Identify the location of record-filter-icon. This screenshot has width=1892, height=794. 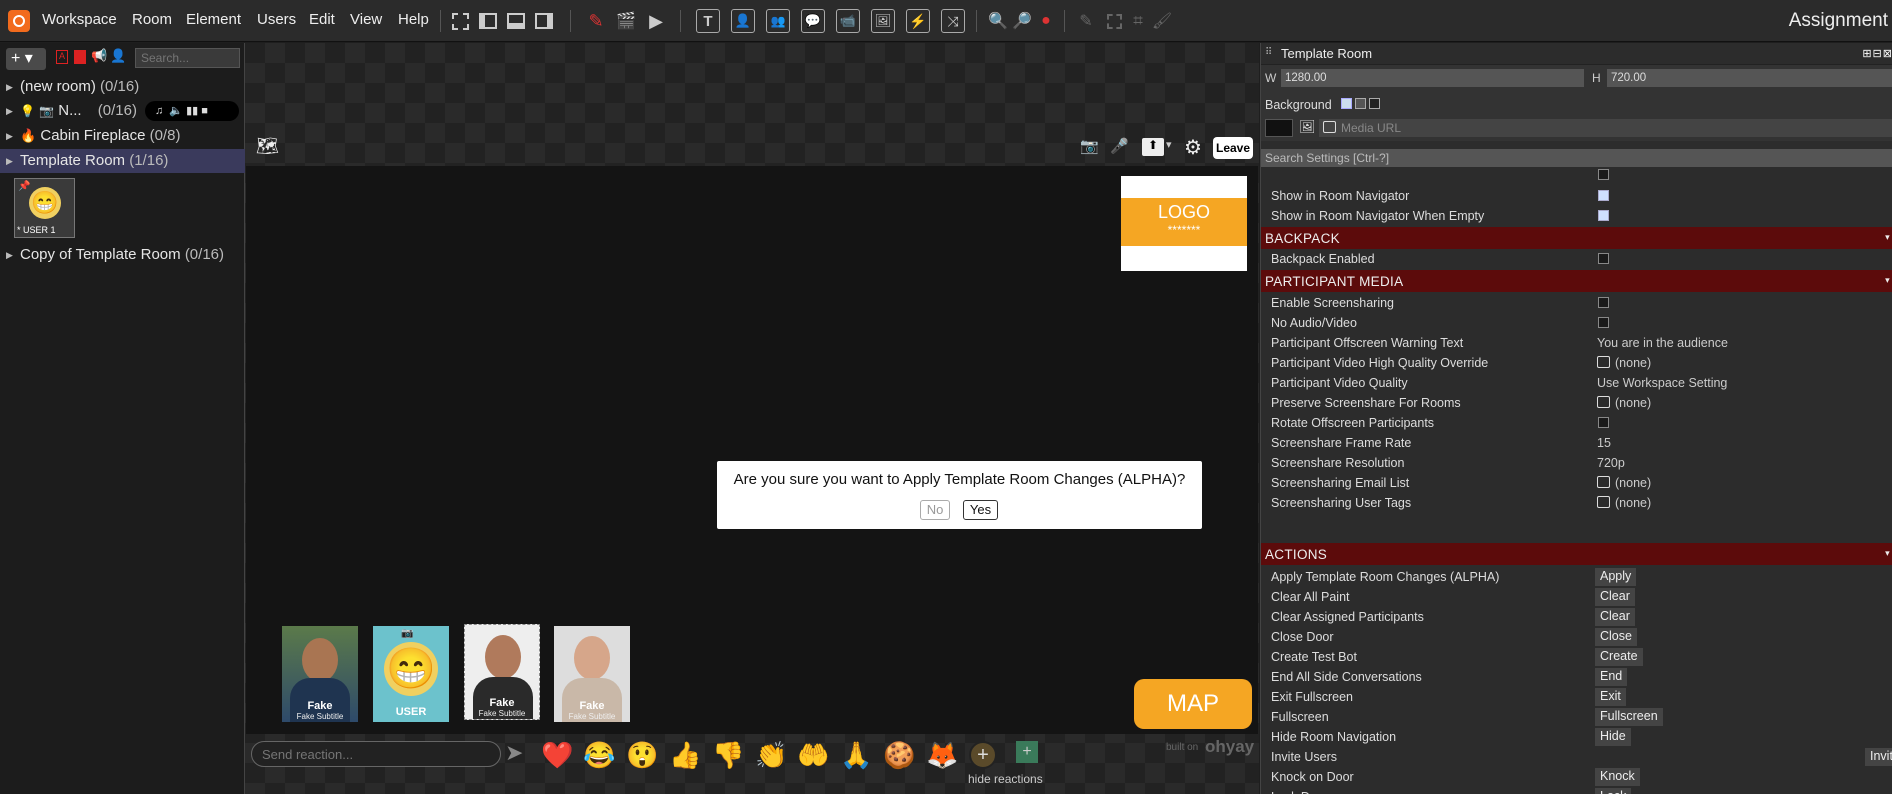
(80, 57).